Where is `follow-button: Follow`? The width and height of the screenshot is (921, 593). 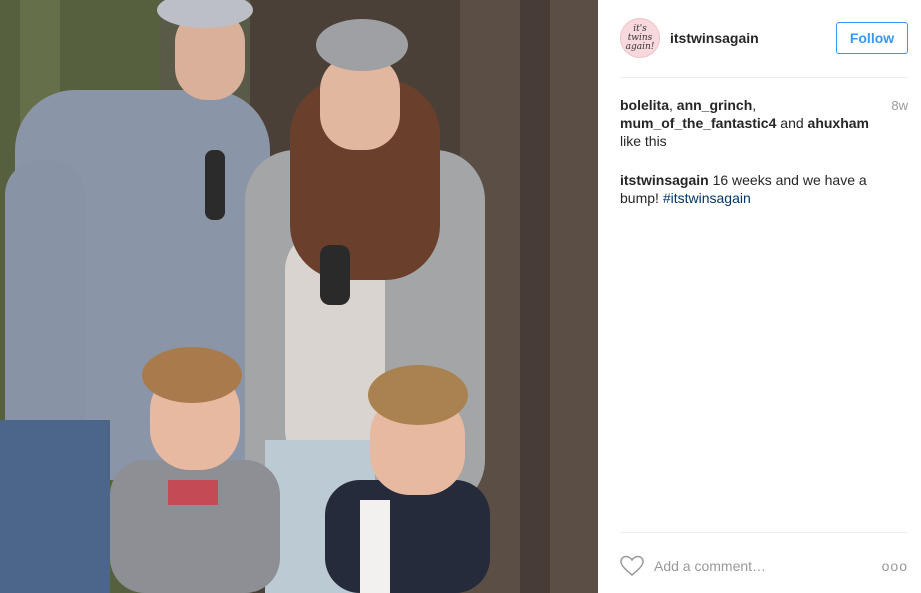 follow-button: Follow is located at coordinates (872, 38).